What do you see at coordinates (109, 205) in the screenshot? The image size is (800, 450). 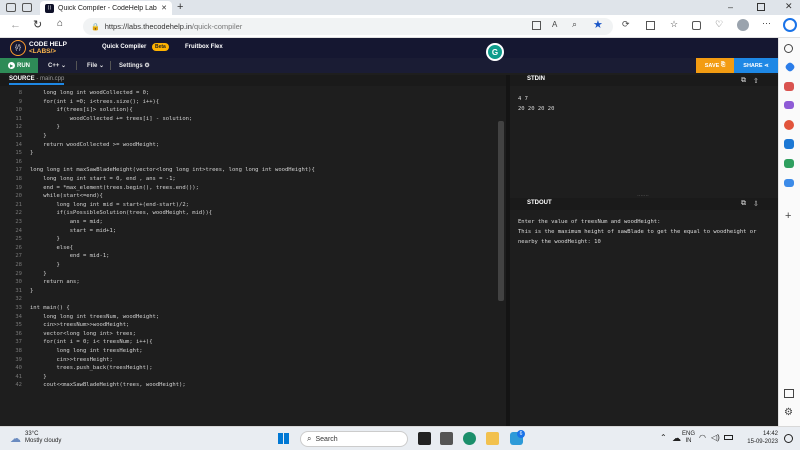 I see `code-line: long long int mid = start+(end-start)/2;` at bounding box center [109, 205].